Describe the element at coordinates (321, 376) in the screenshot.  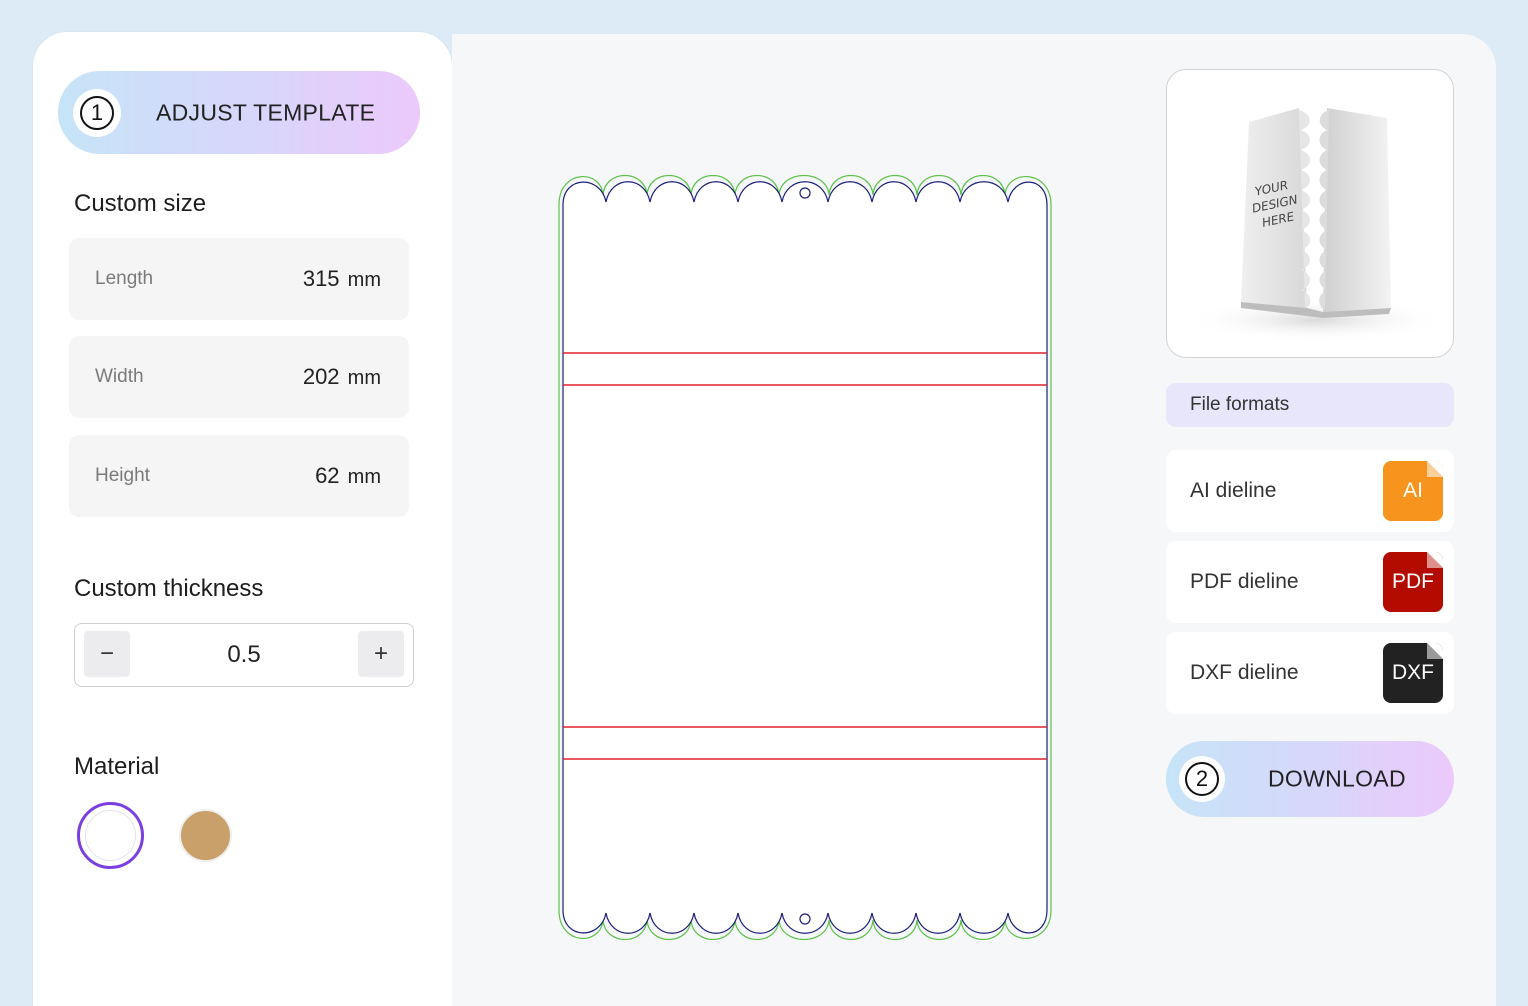
I see `width-value: 202` at that location.